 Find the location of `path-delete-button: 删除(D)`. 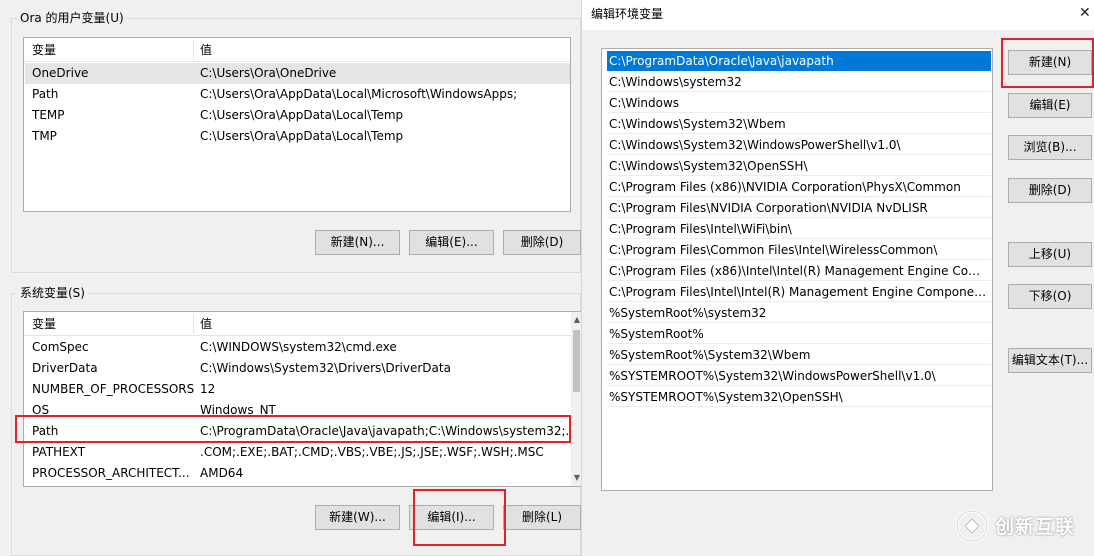

path-delete-button: 删除(D) is located at coordinates (1050, 190).